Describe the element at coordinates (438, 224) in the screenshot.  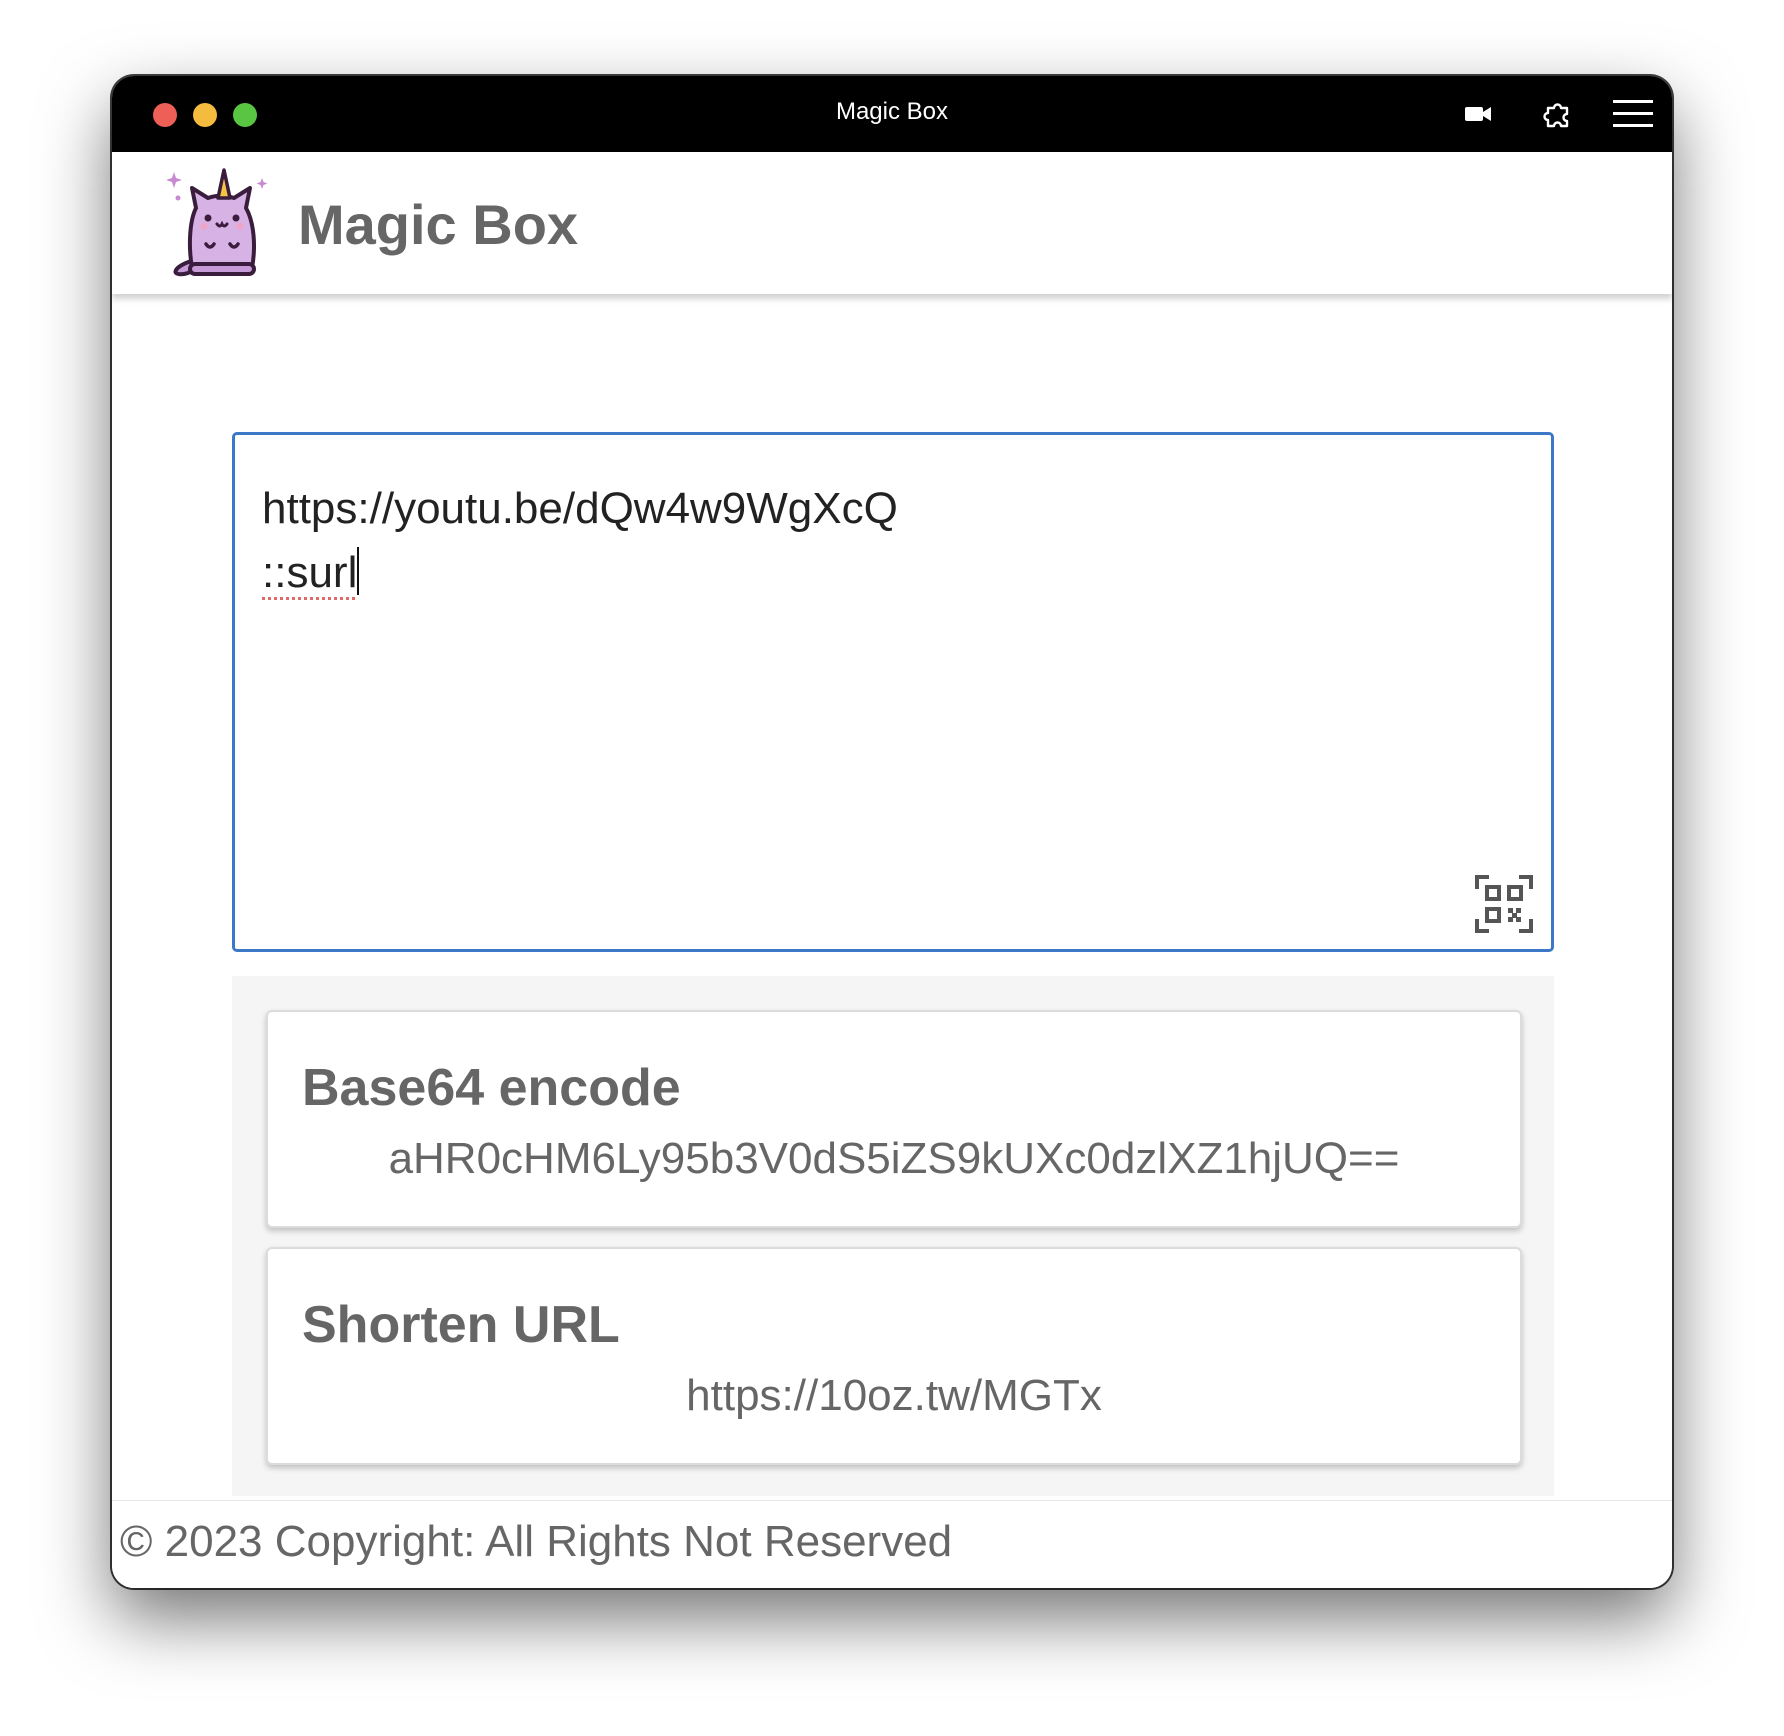
I see `app-title: Magic Box` at that location.